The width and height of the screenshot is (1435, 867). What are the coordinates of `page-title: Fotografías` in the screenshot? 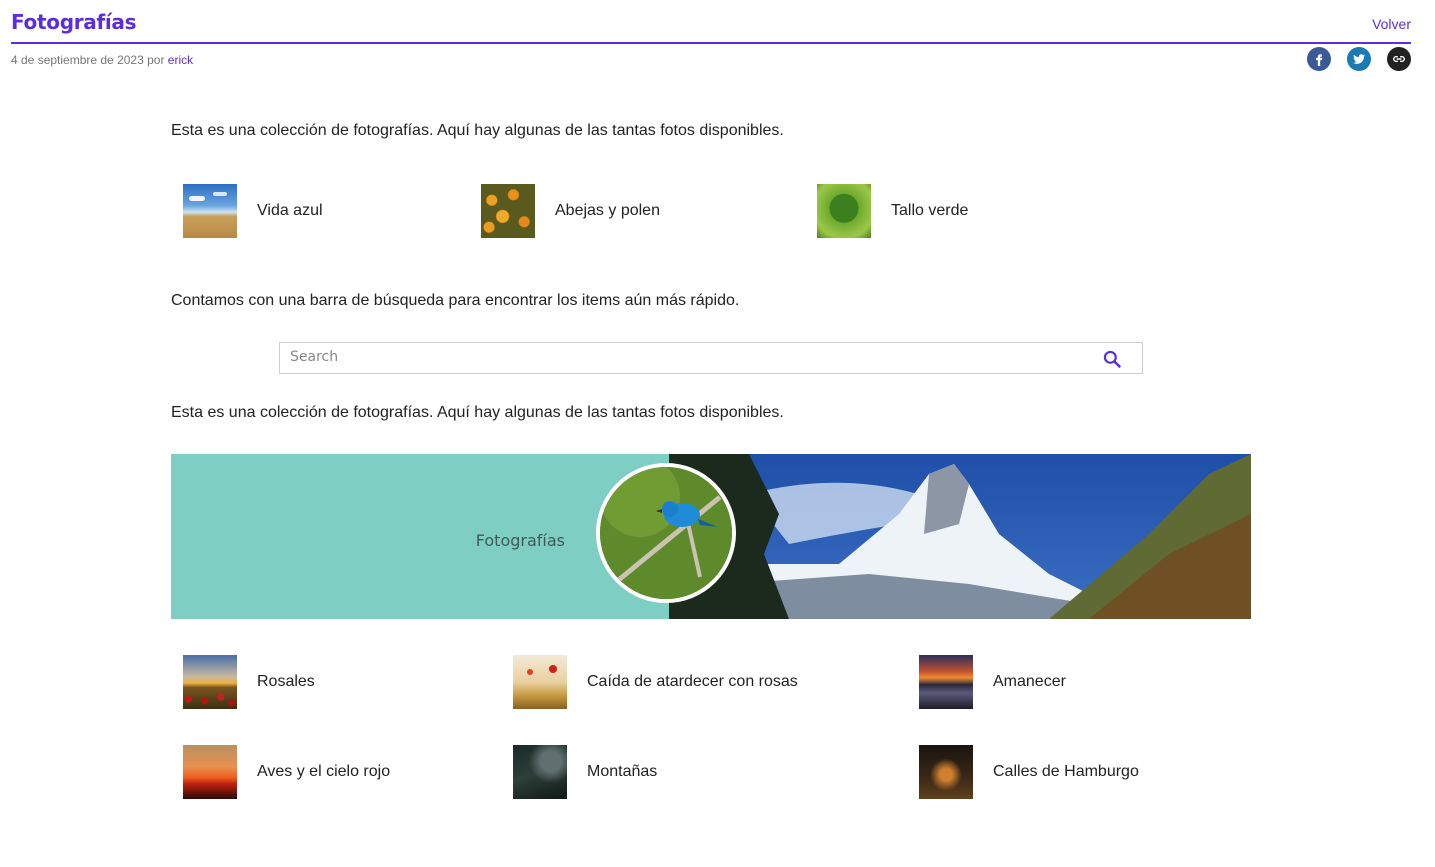 It's located at (74, 22).